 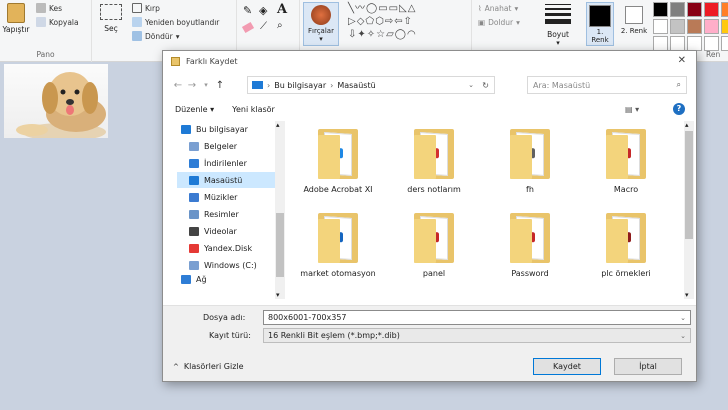 I want to click on breadcrumb-desktop: Masaüstü, so click(x=356, y=85).